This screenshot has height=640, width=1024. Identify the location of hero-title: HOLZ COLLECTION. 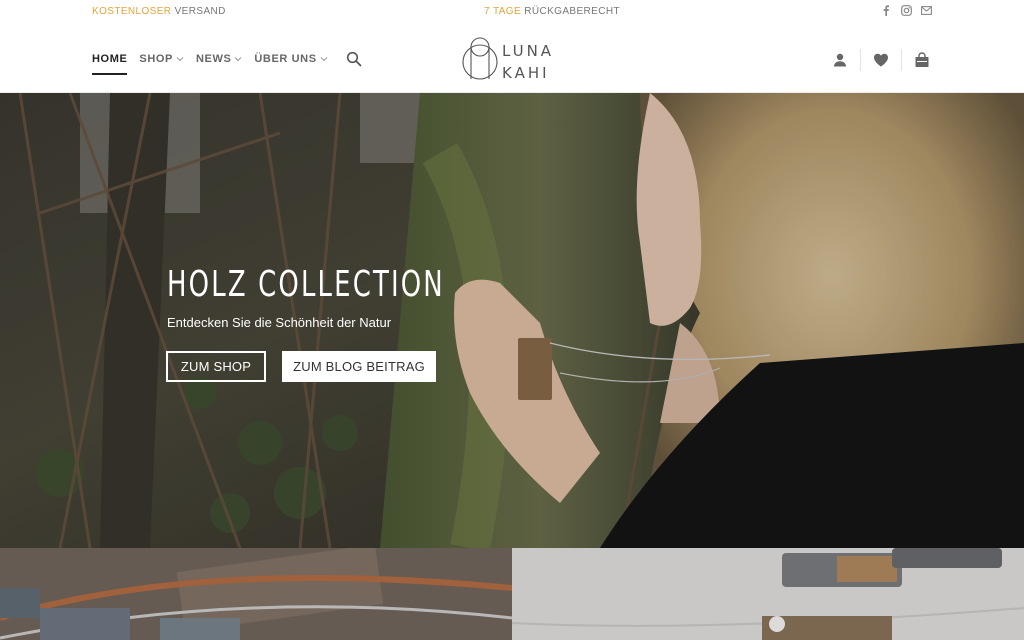
(306, 284).